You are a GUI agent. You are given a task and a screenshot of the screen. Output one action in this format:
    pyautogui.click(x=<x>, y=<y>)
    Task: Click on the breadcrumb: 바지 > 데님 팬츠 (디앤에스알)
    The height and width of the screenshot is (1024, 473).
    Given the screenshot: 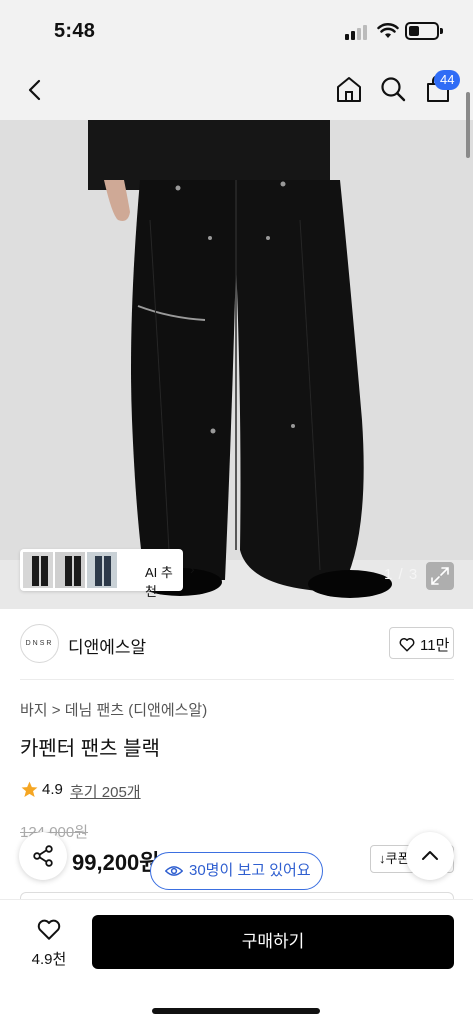 What is the action you would take?
    pyautogui.click(x=113, y=709)
    